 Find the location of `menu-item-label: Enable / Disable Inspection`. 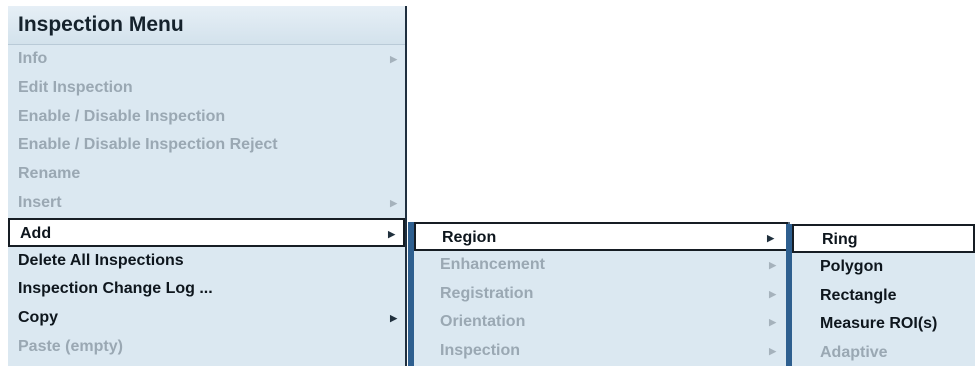

menu-item-label: Enable / Disable Inspection is located at coordinates (122, 116).